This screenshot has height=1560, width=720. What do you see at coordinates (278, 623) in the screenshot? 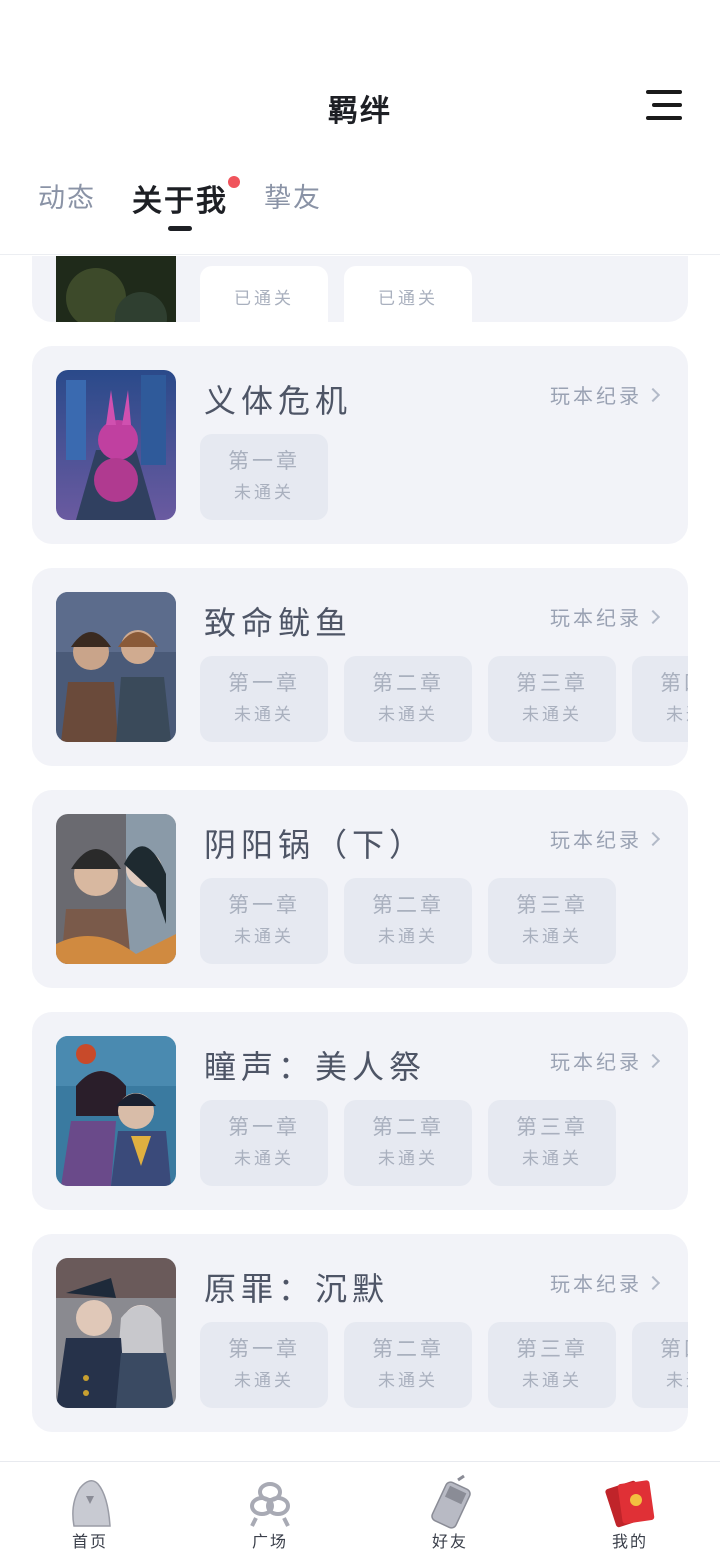
I see `game-title: 致命鱿鱼` at bounding box center [278, 623].